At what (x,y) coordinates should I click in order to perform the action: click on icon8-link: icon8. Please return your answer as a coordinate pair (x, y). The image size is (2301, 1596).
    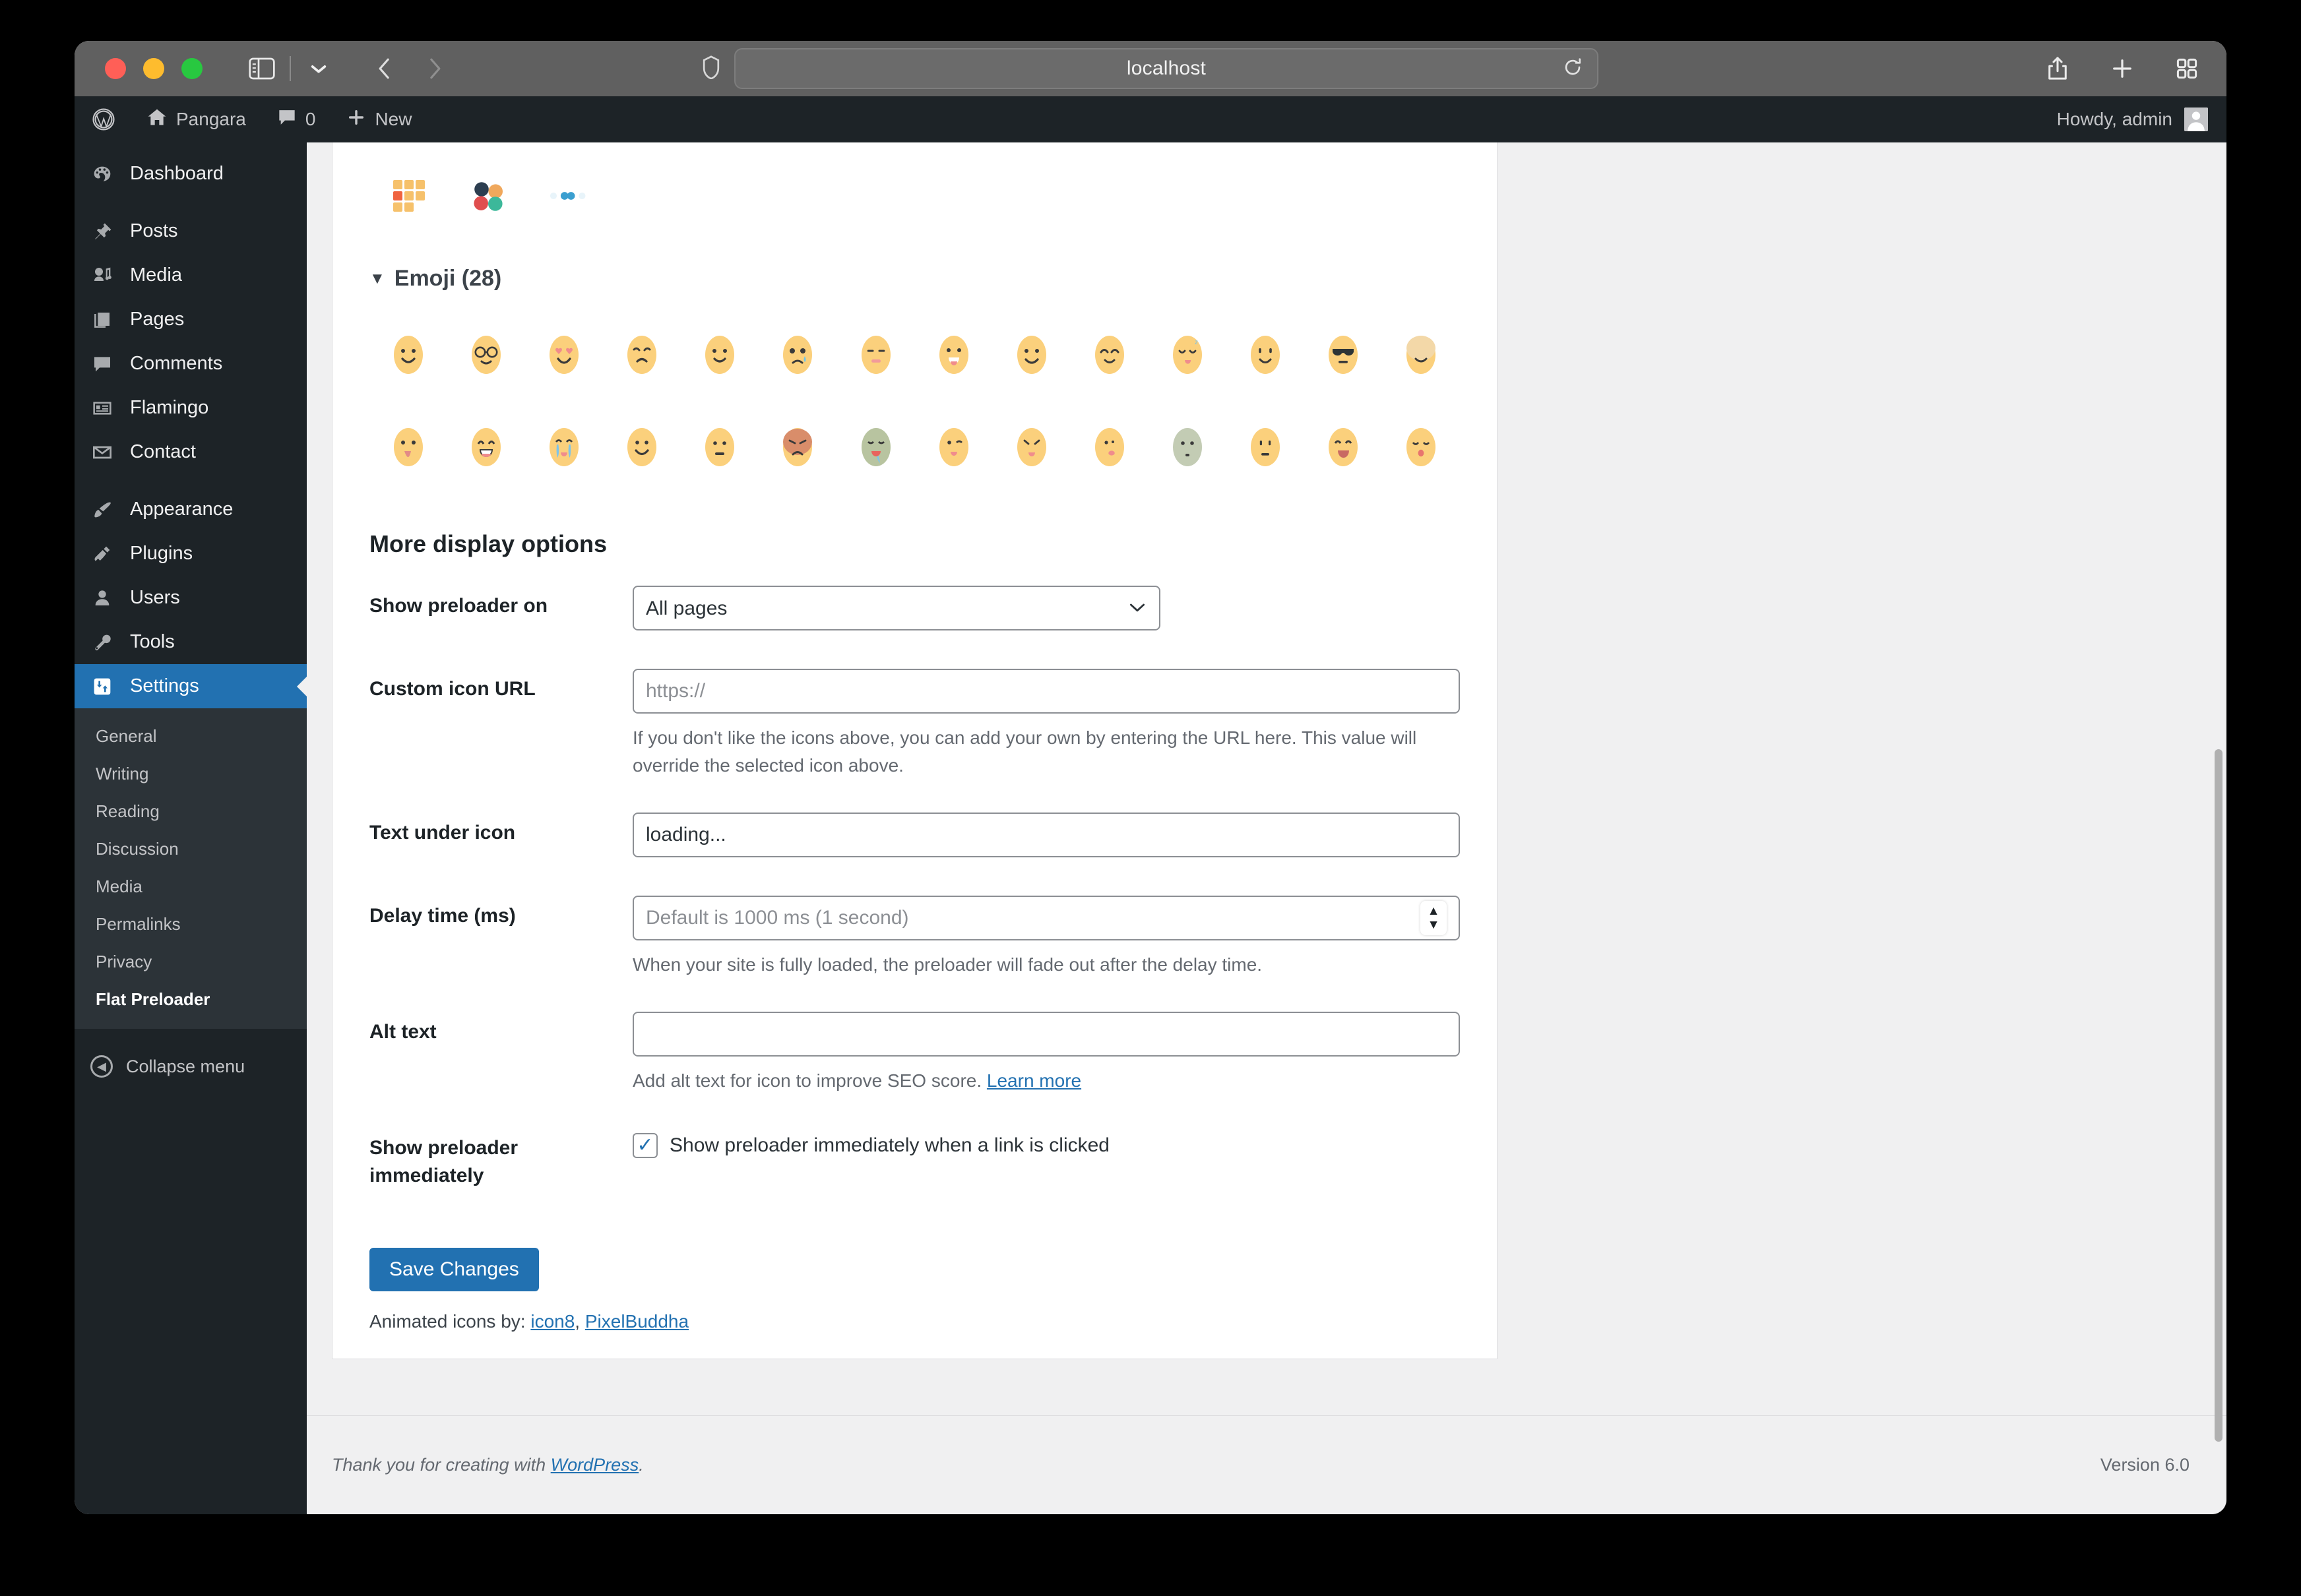
    Looking at the image, I should click on (552, 1321).